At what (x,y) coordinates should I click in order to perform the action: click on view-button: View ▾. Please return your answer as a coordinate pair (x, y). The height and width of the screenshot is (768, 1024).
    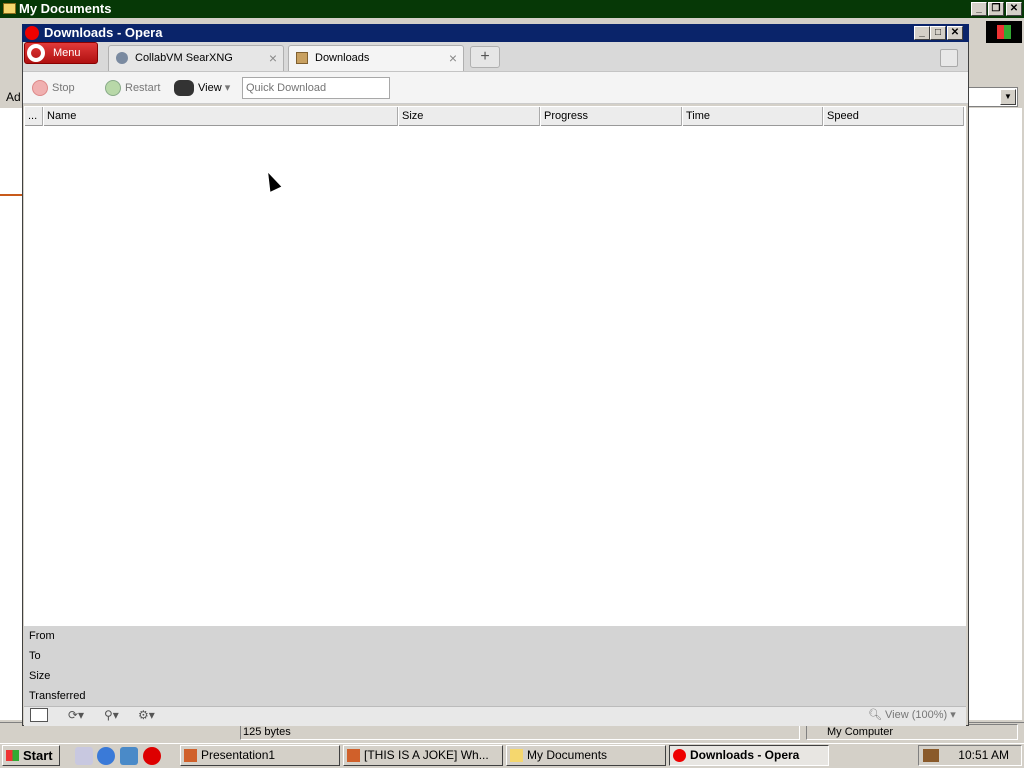
    Looking at the image, I should click on (202, 88).